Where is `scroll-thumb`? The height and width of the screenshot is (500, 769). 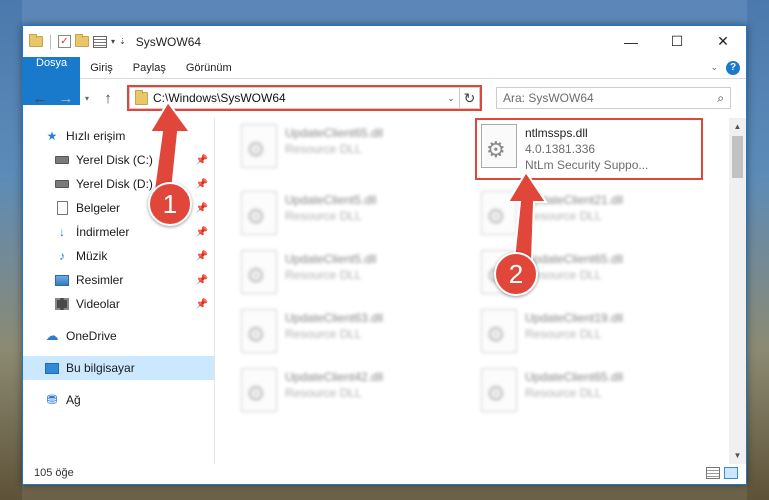
scroll-thumb is located at coordinates (737, 157).